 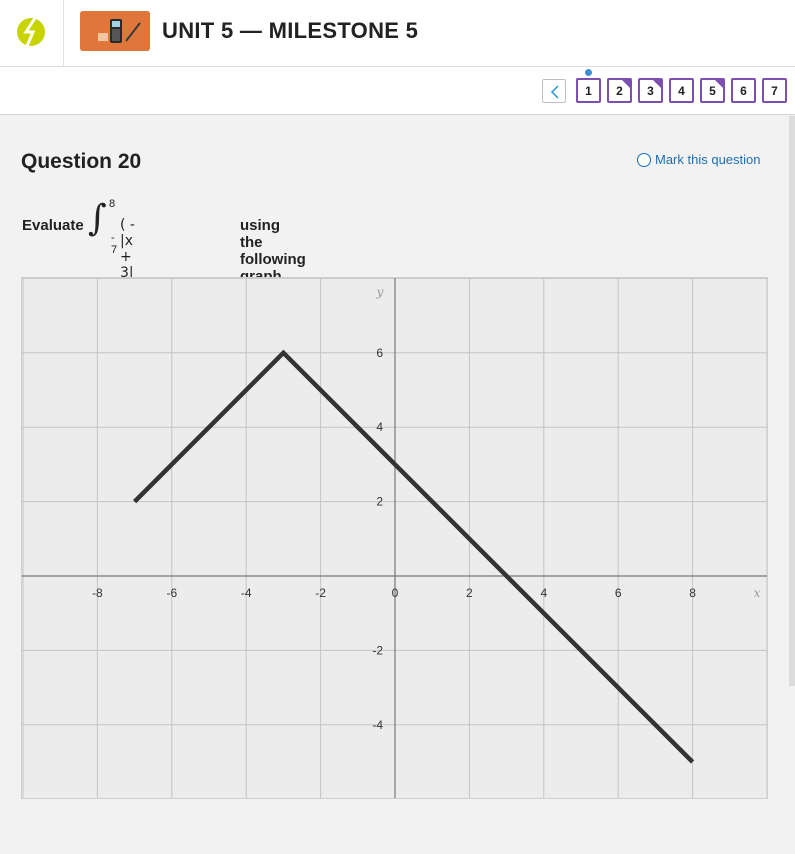 What do you see at coordinates (97, 593) in the screenshot?
I see `x-tick-label: -8` at bounding box center [97, 593].